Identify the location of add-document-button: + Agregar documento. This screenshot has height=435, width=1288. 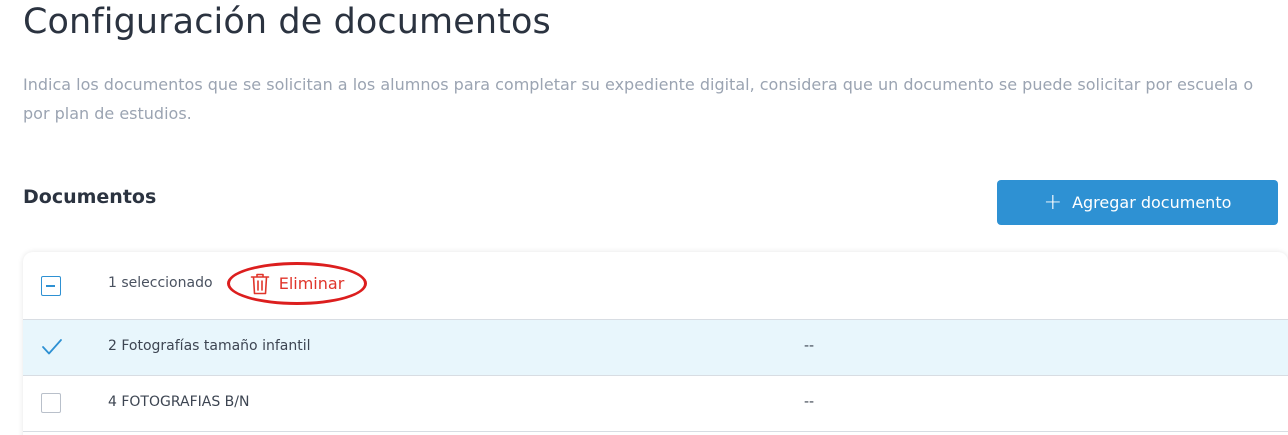
(1137, 202).